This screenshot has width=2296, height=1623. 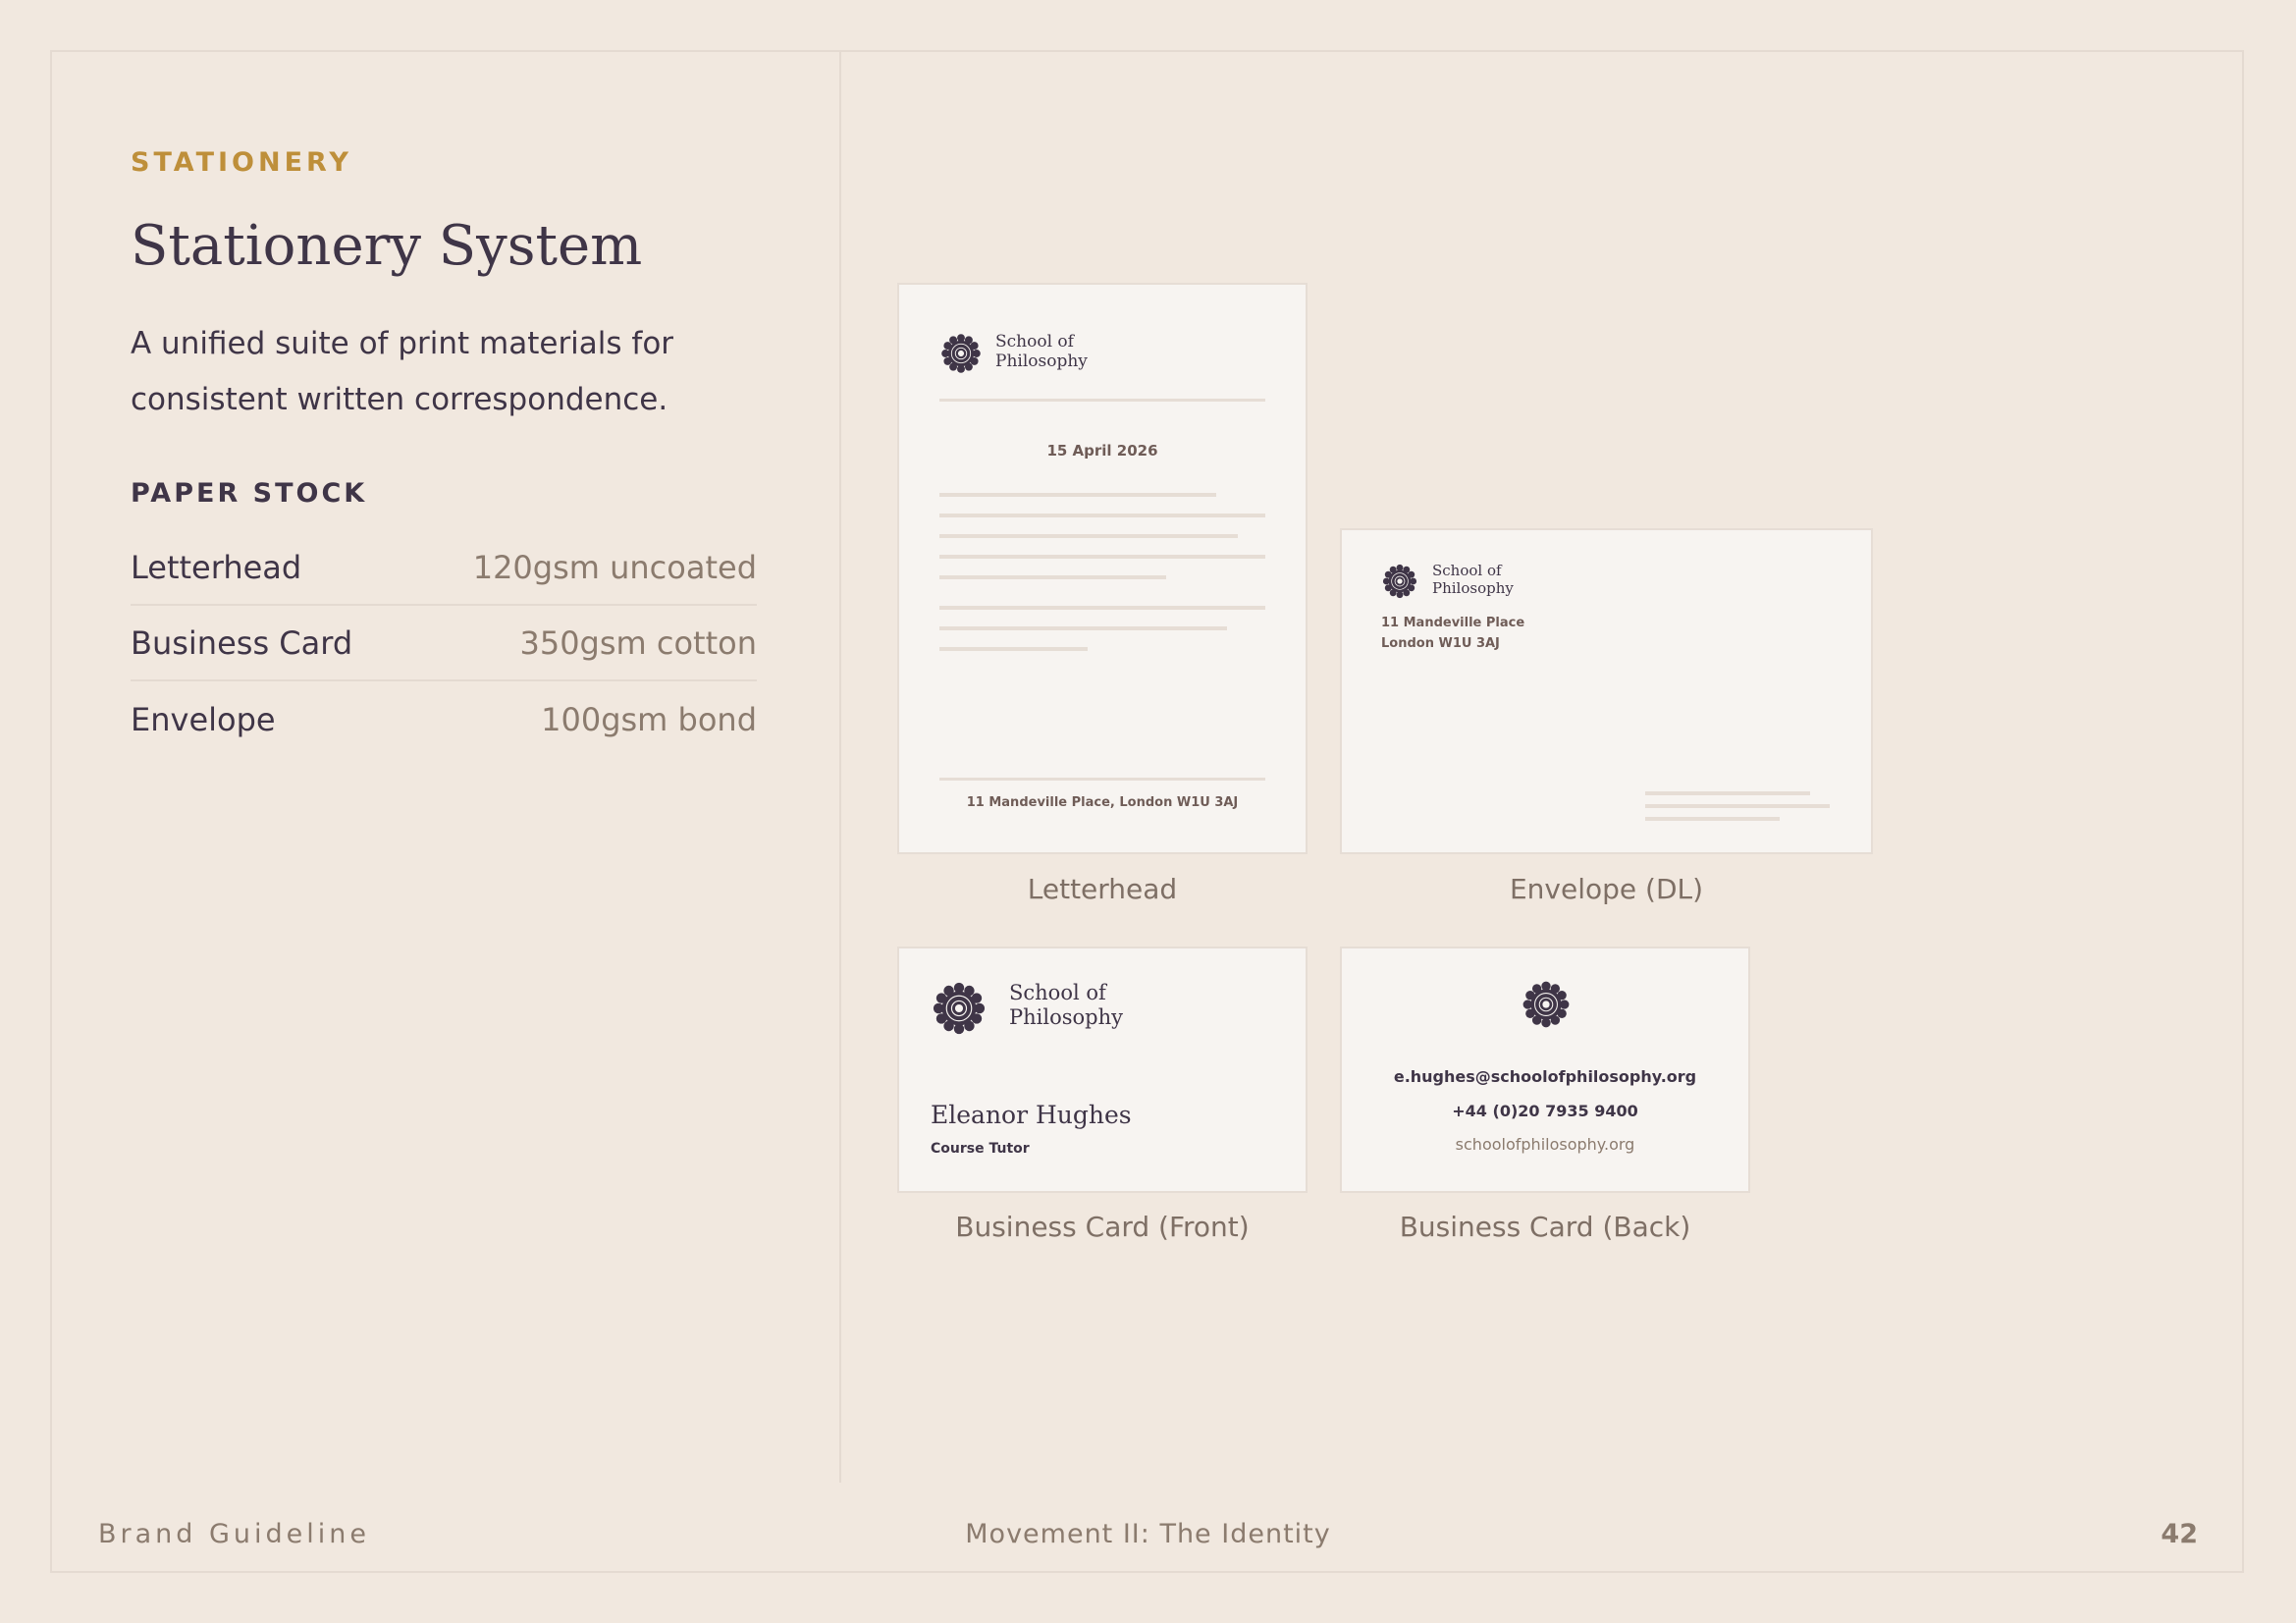 What do you see at coordinates (250, 493) in the screenshot?
I see `paper-stock-heading: PAPER STOCK` at bounding box center [250, 493].